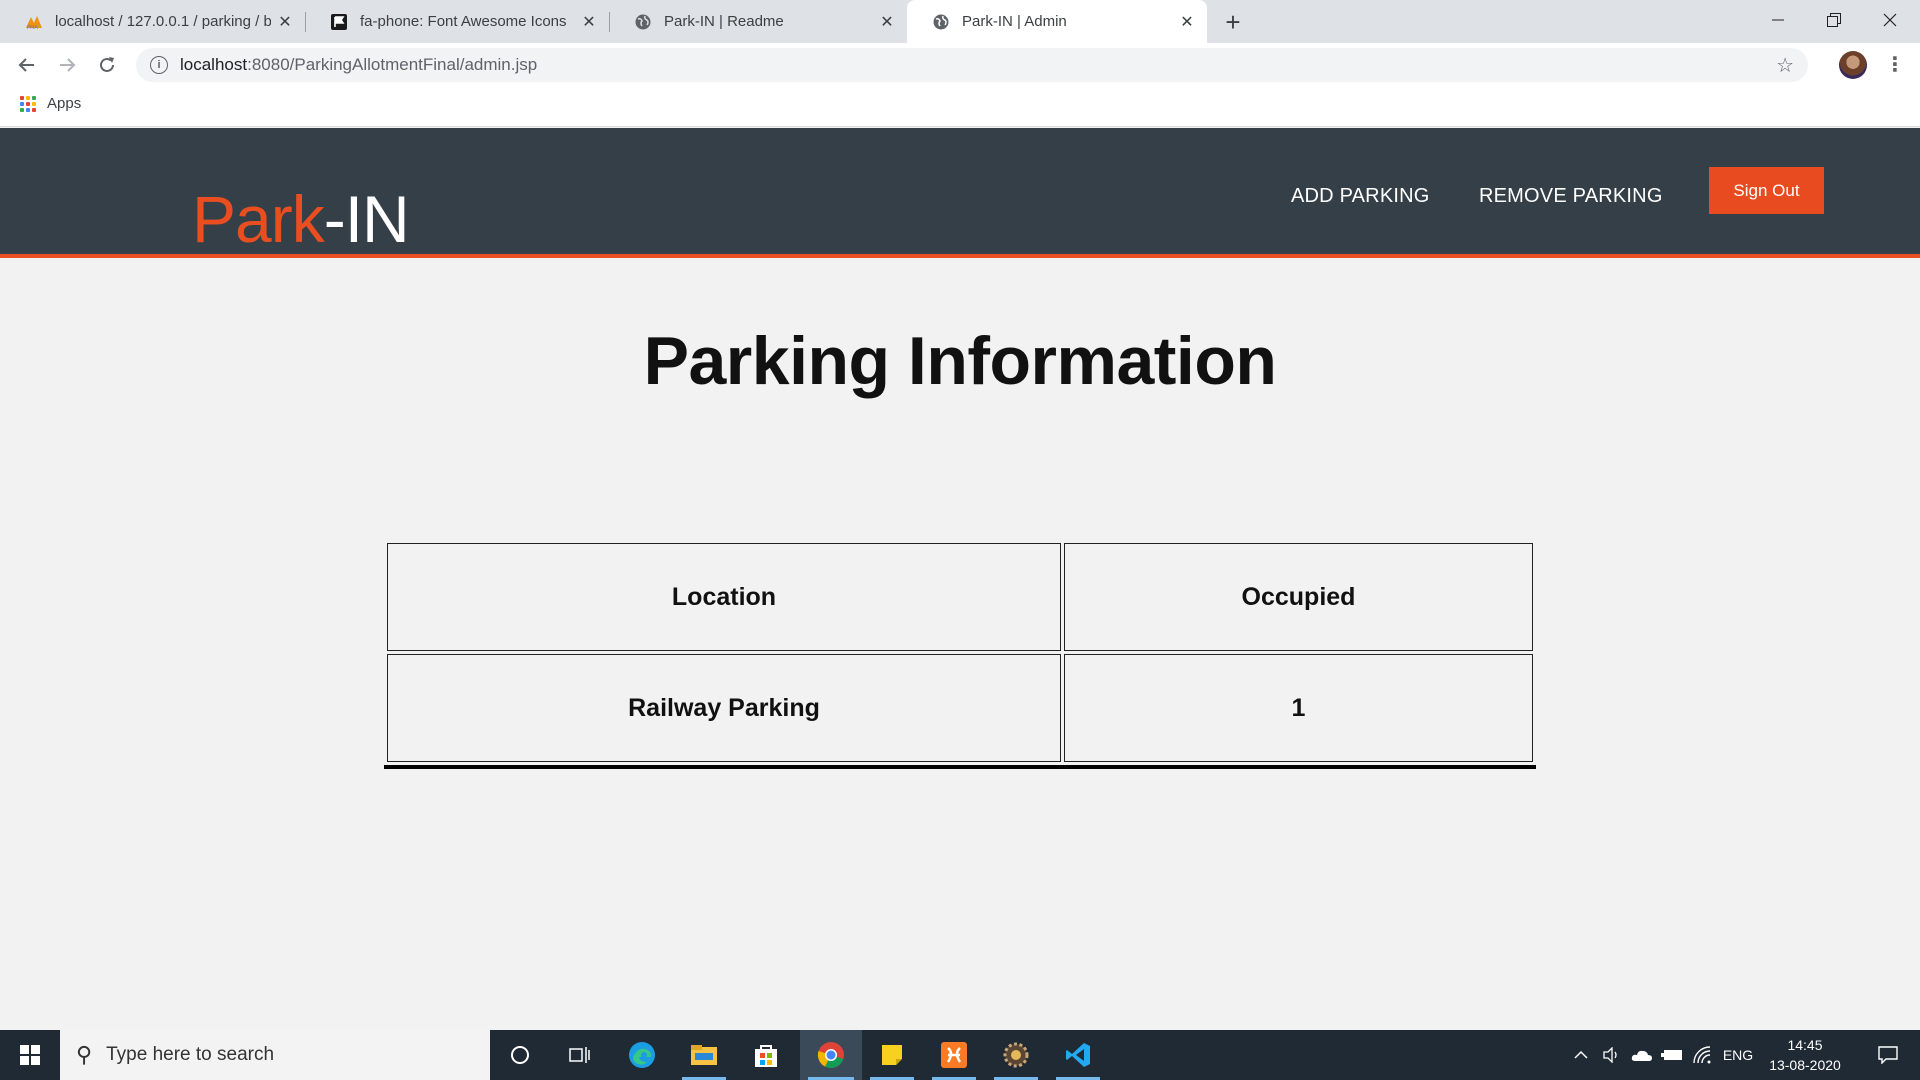  I want to click on tab-font-awesome: fa-phone: Font Awesome Icons ✕, so click(457, 21).